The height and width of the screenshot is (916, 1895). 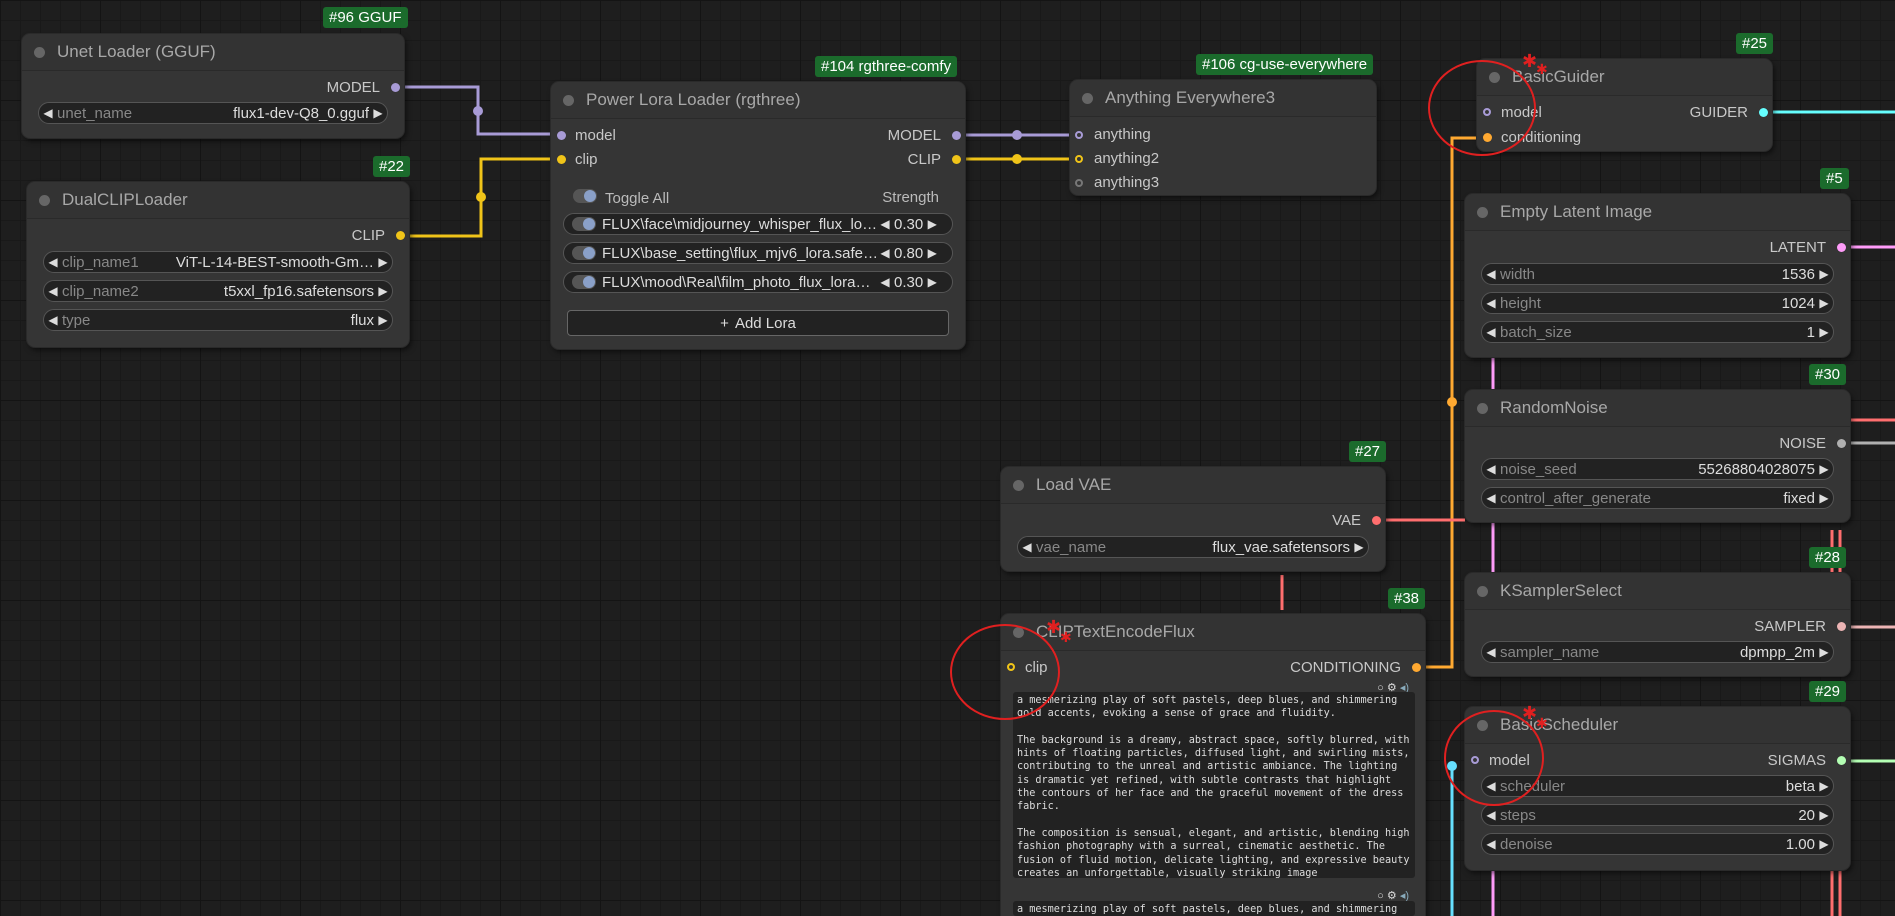 I want to click on batch-size-widget: ◀ batch_size 1 ▶, so click(x=1657, y=332).